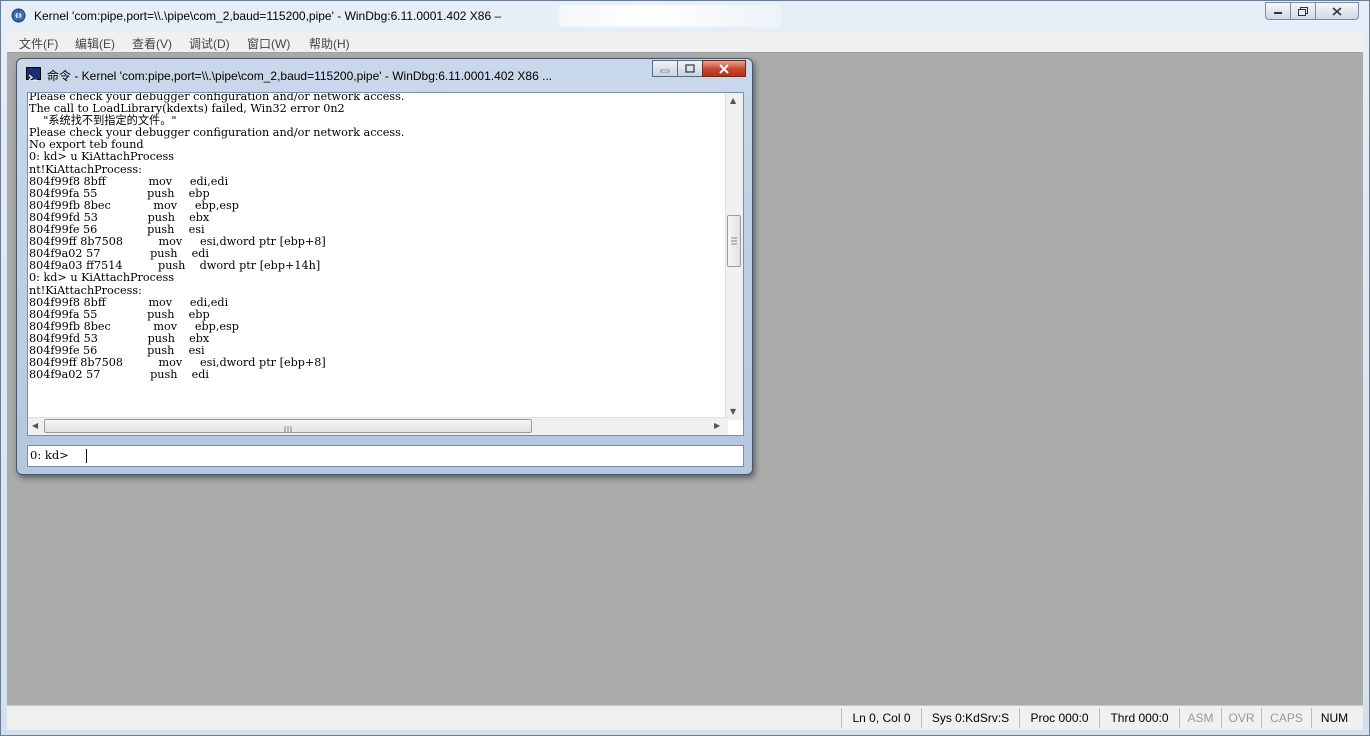  I want to click on command-minimize-button, so click(665, 68).